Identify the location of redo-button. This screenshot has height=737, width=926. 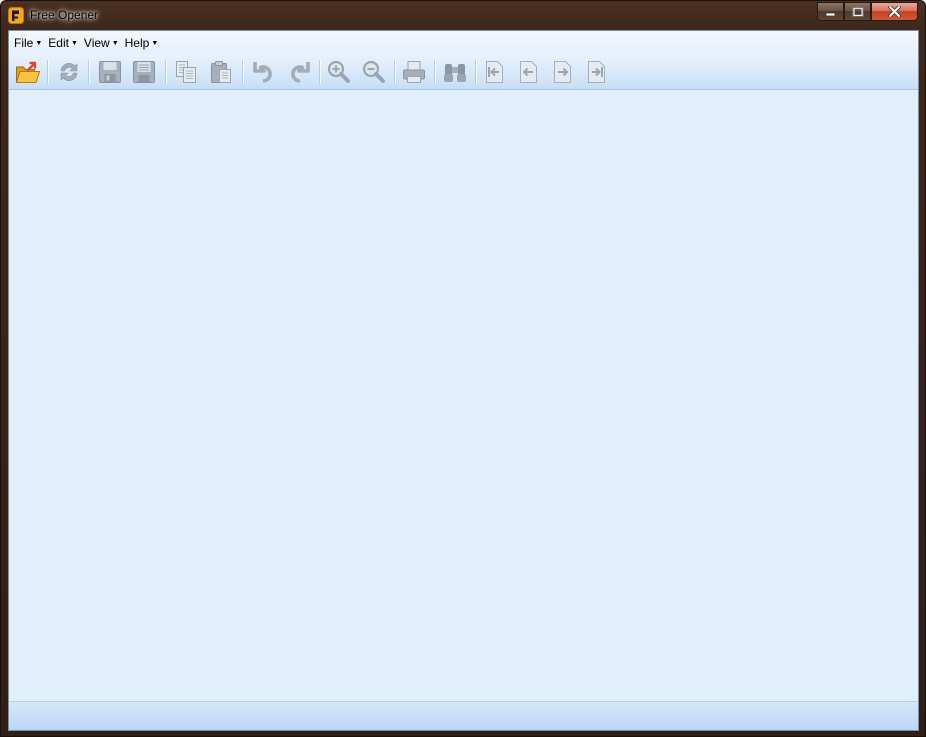
(299, 72).